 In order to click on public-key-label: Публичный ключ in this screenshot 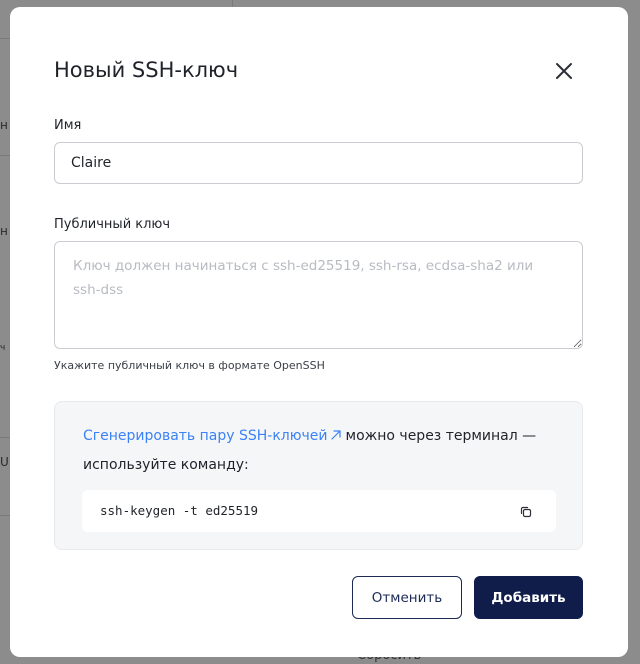, I will do `click(112, 224)`.